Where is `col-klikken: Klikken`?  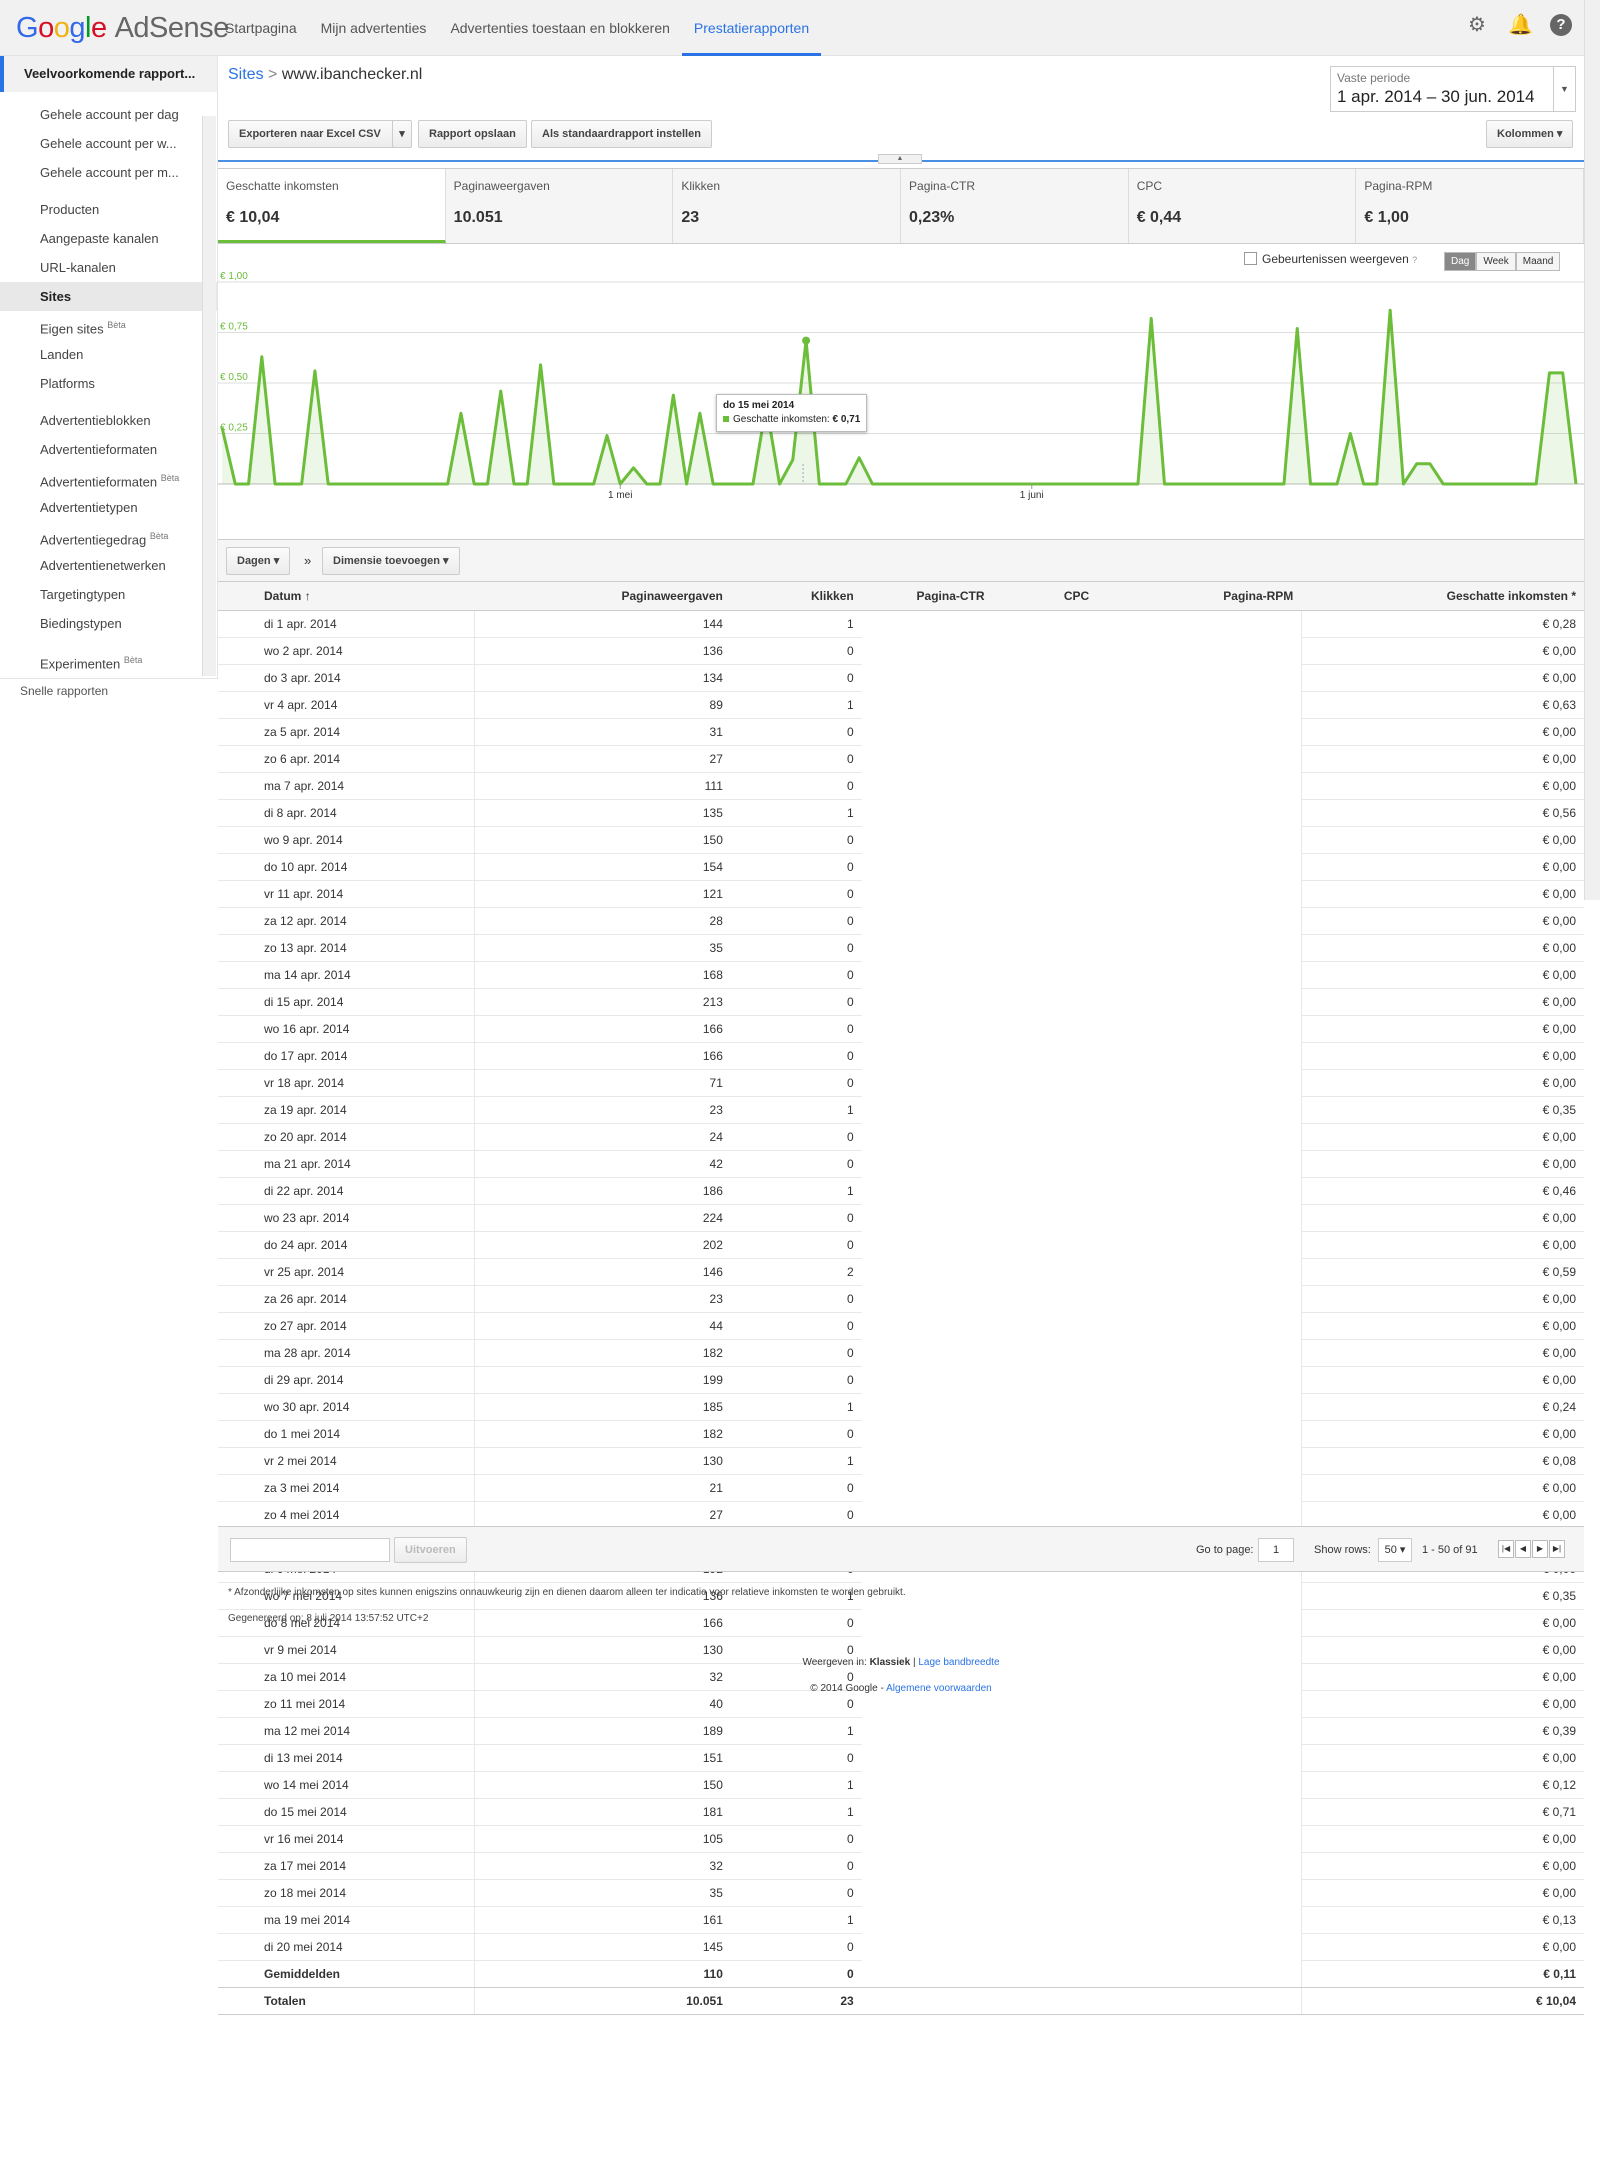 col-klikken: Klikken is located at coordinates (796, 596).